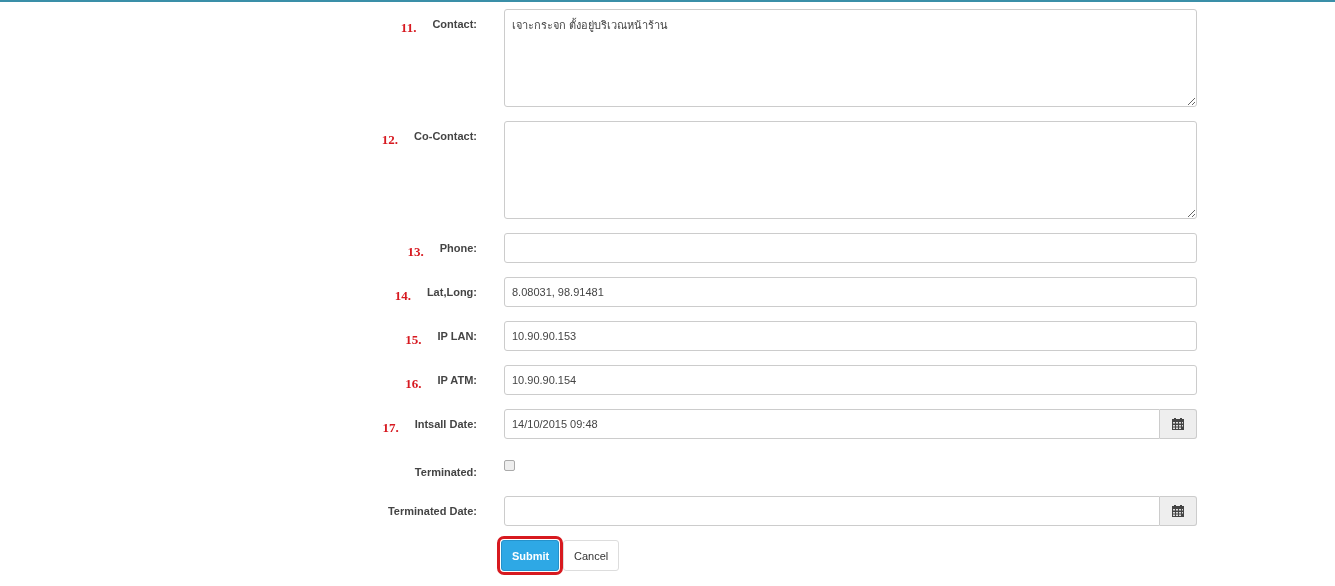 This screenshot has height=586, width=1335. Describe the element at coordinates (850, 170) in the screenshot. I see `text-area` at that location.